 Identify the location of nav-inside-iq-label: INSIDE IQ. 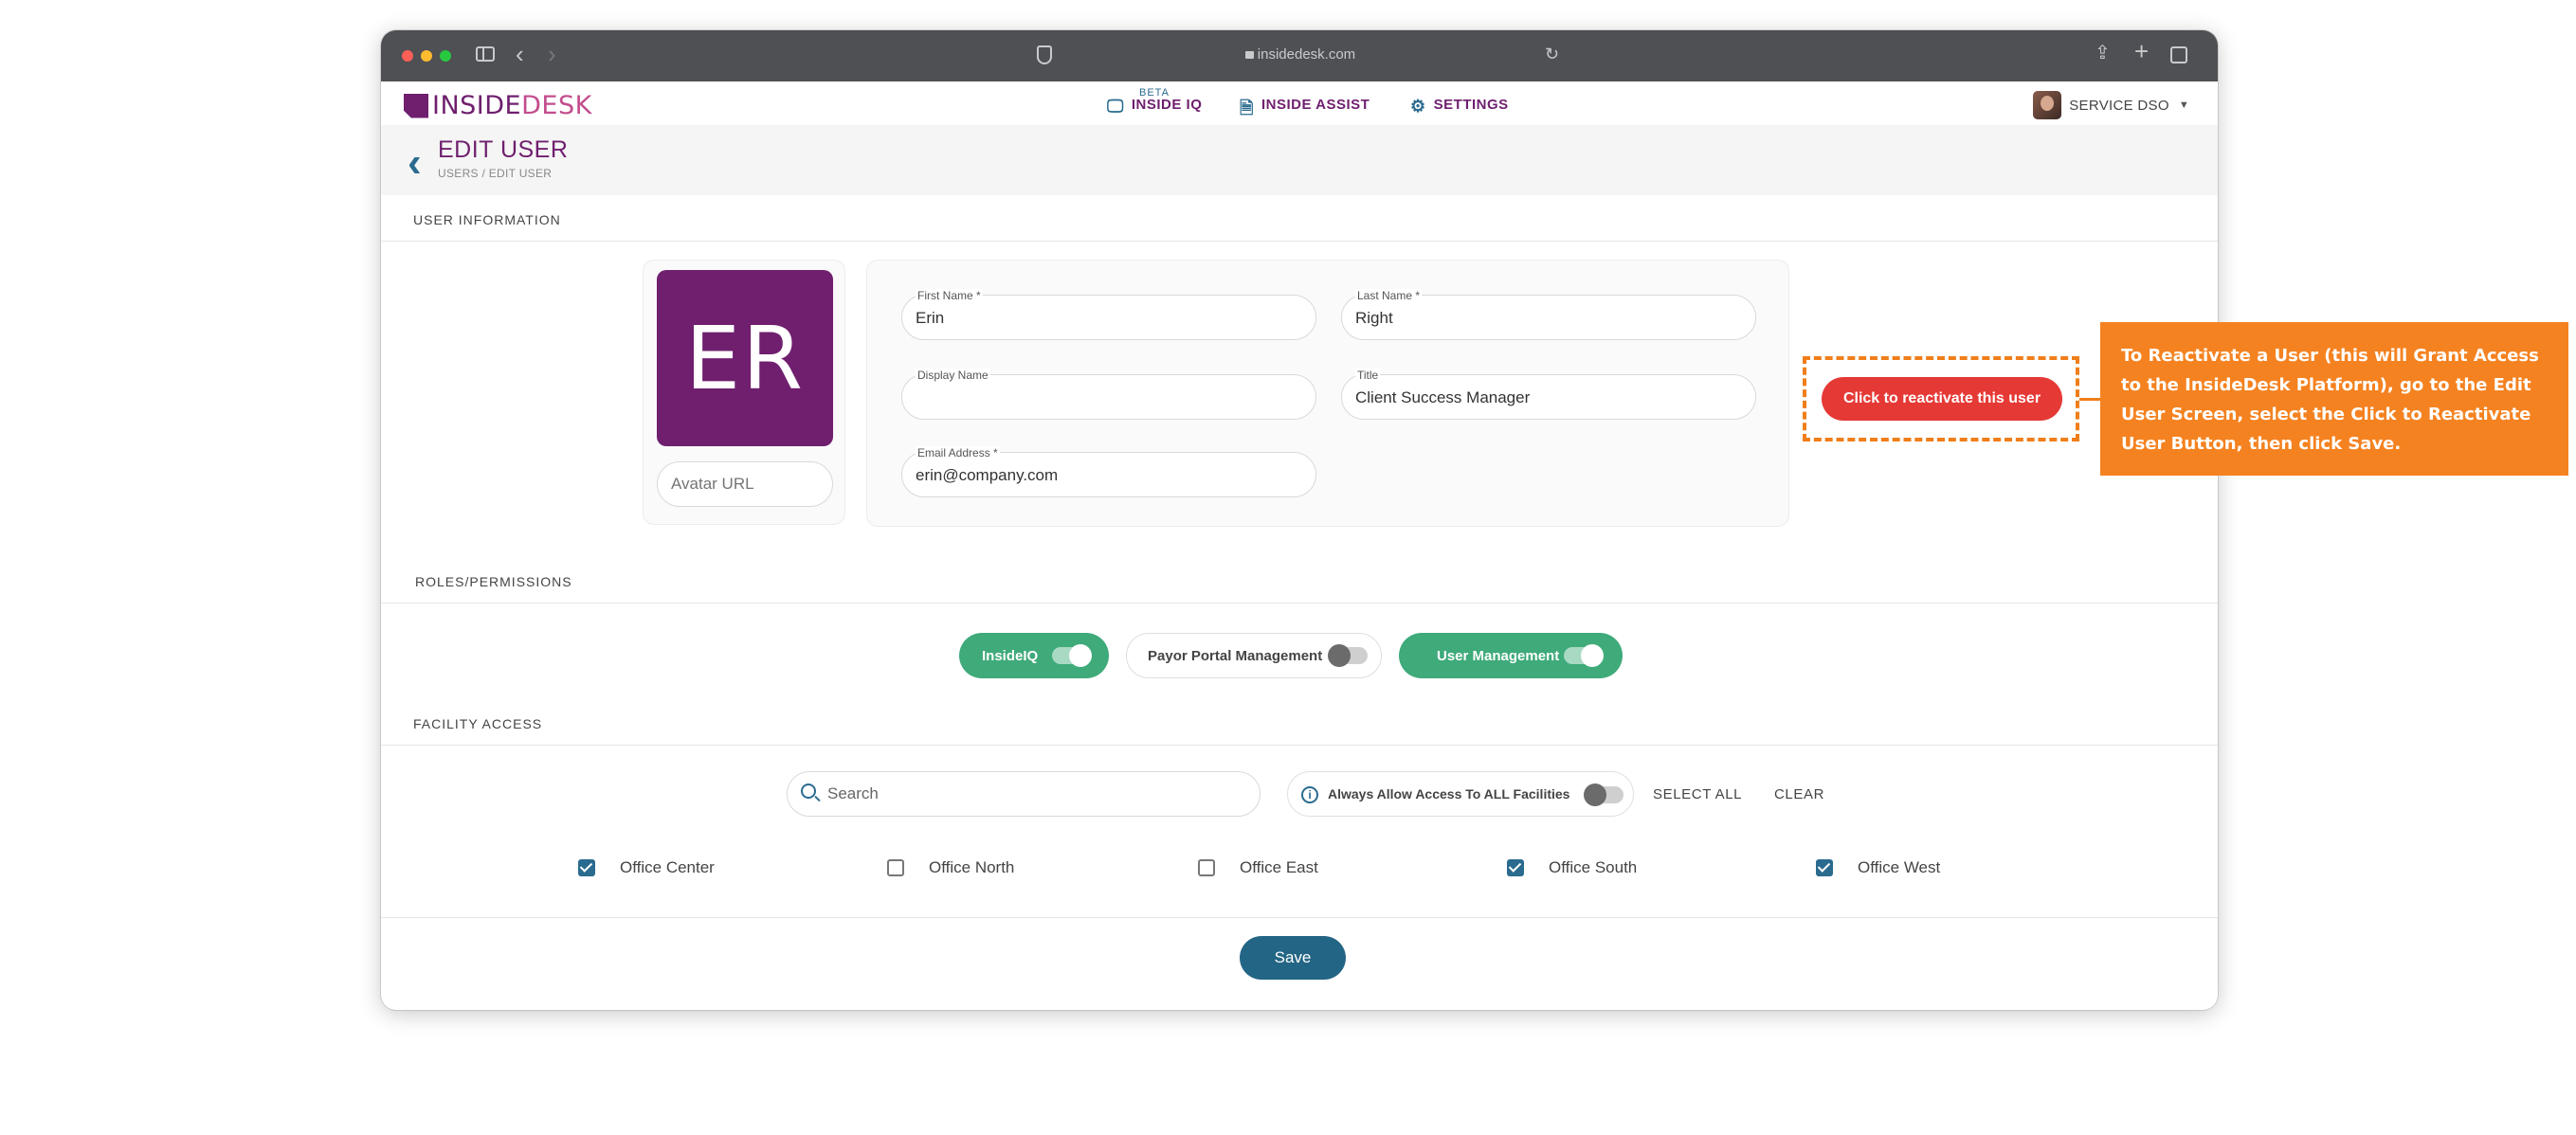
(1167, 105).